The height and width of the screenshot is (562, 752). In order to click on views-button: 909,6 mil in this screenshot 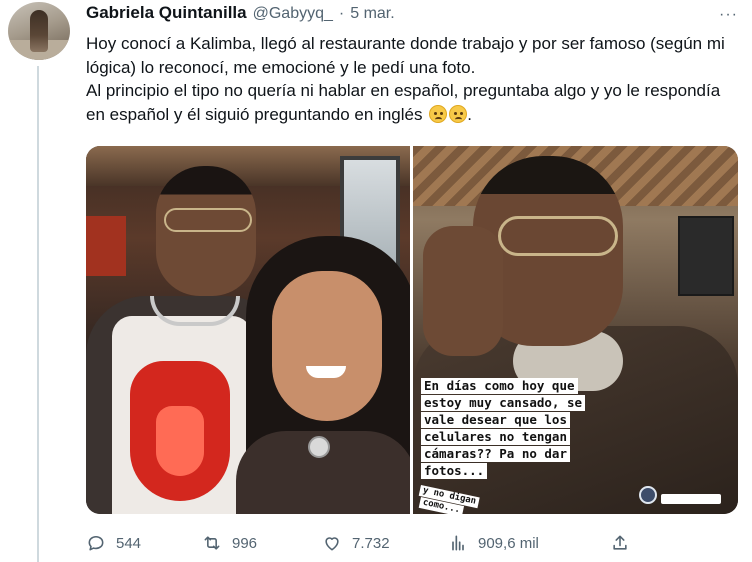, I will do `click(493, 543)`.